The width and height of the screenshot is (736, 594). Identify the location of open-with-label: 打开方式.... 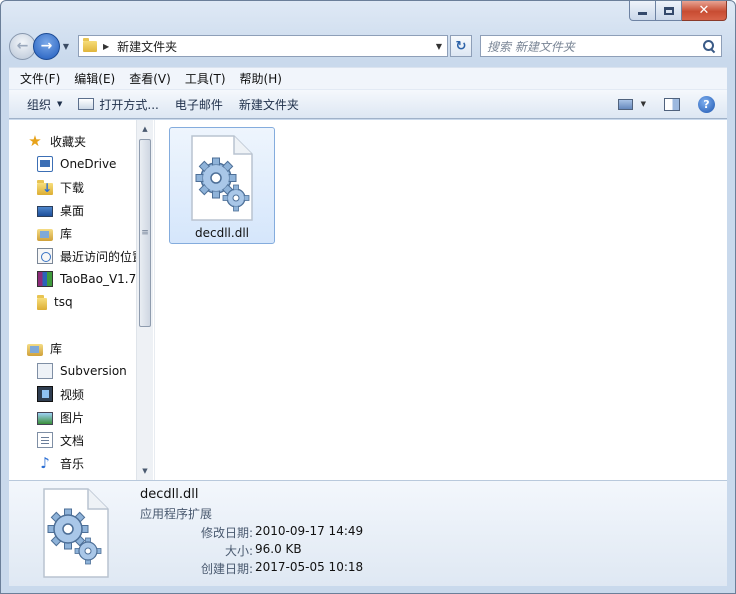
(129, 104).